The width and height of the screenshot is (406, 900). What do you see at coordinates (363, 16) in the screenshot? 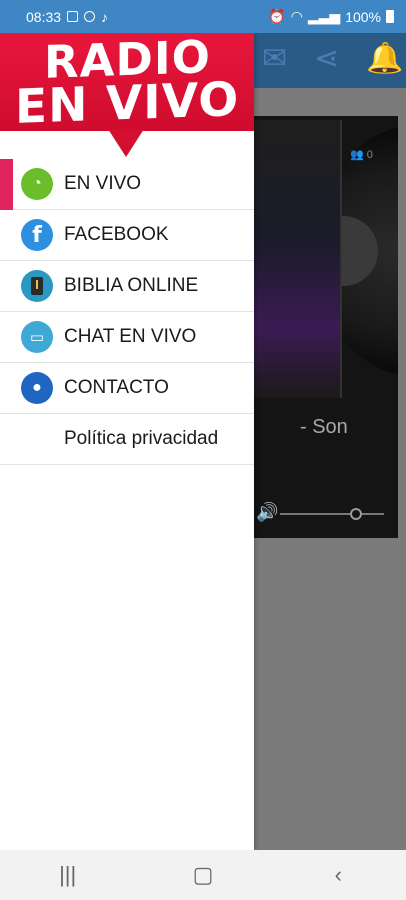
I see `battery-percent: 100%` at bounding box center [363, 16].